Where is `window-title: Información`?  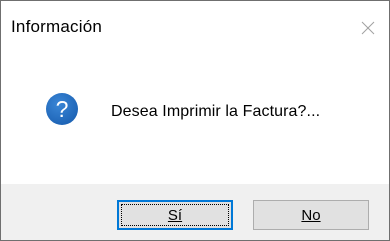 window-title: Información is located at coordinates (57, 26).